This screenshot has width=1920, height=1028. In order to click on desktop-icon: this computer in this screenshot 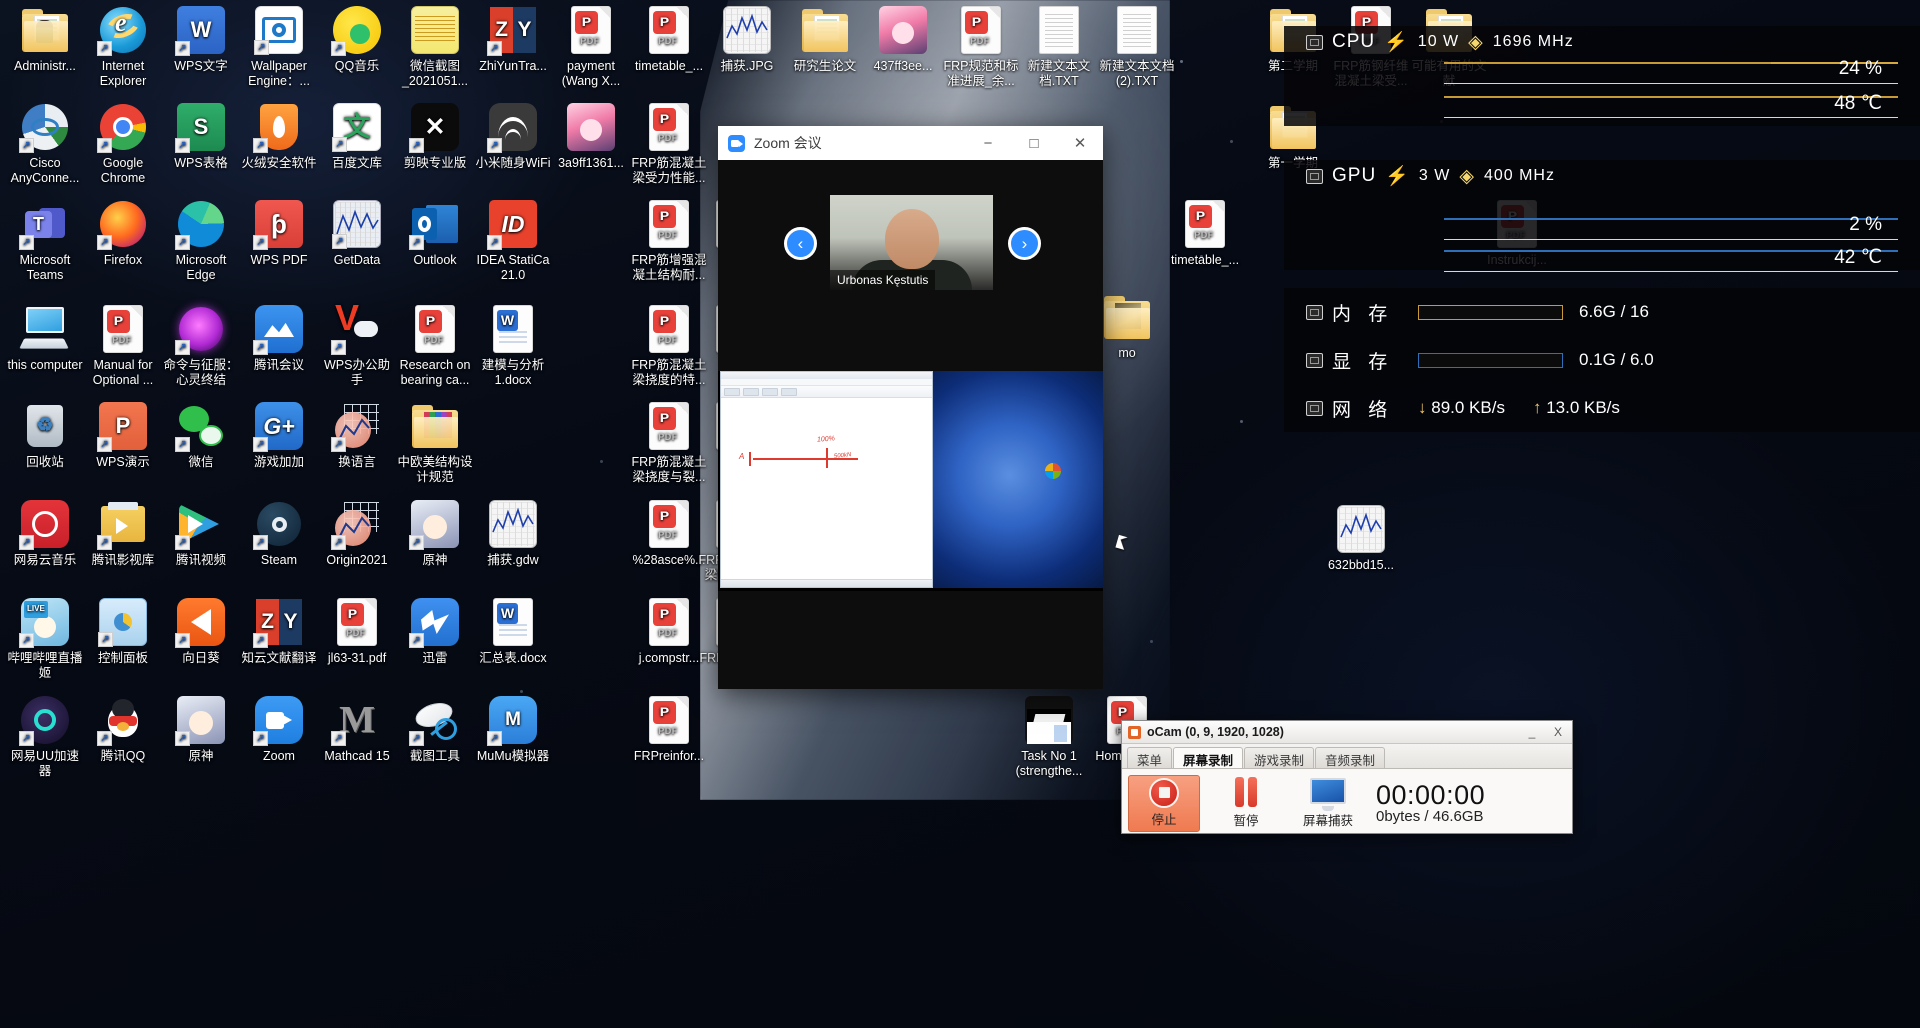, I will do `click(45, 339)`.